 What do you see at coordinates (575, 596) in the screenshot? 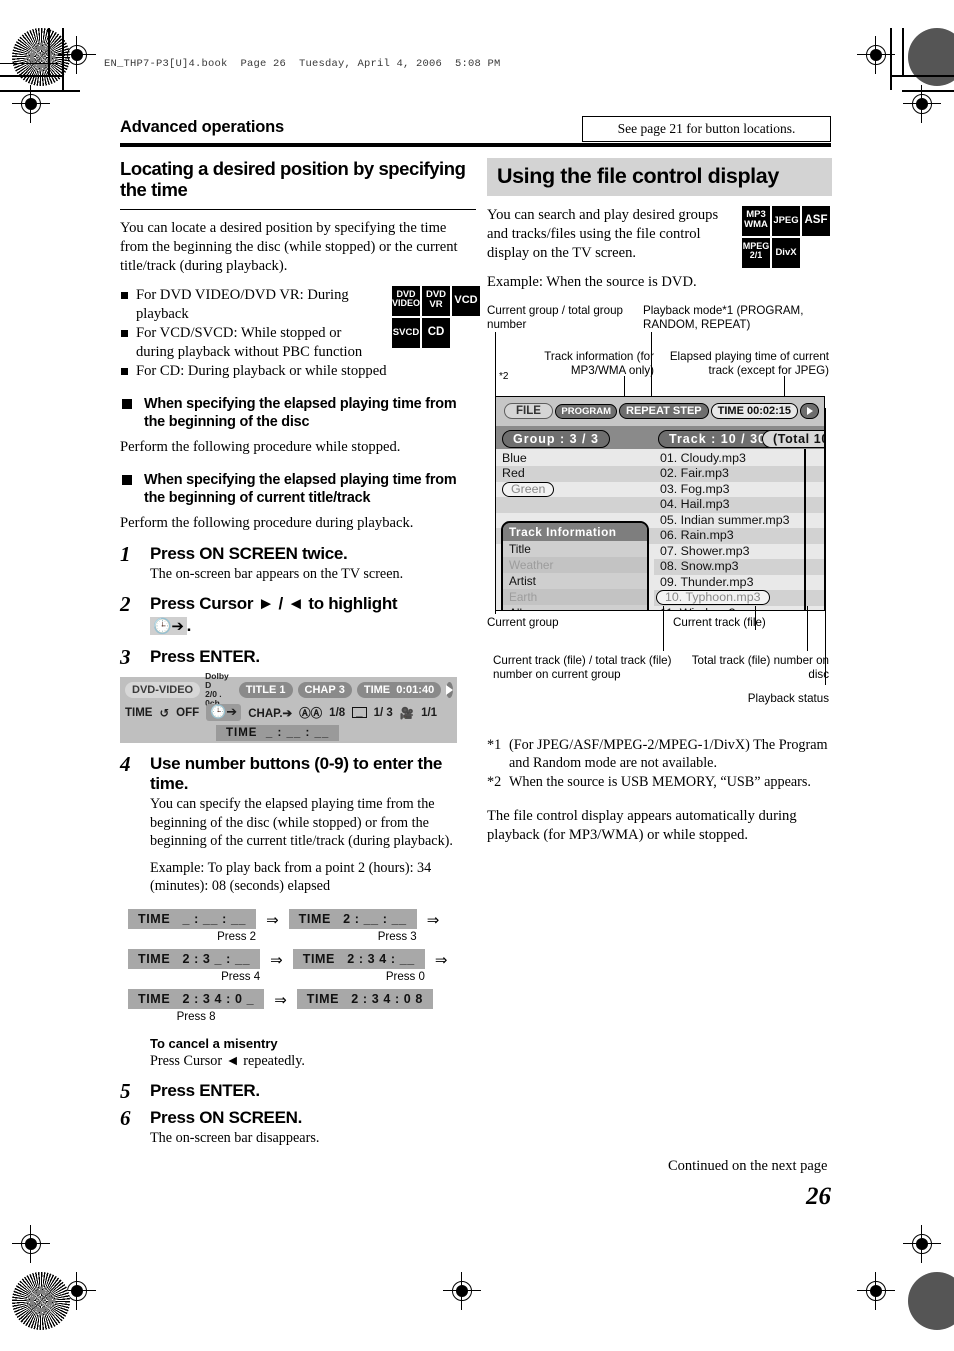
I see `fcd-track-info-value: Earth` at bounding box center [575, 596].